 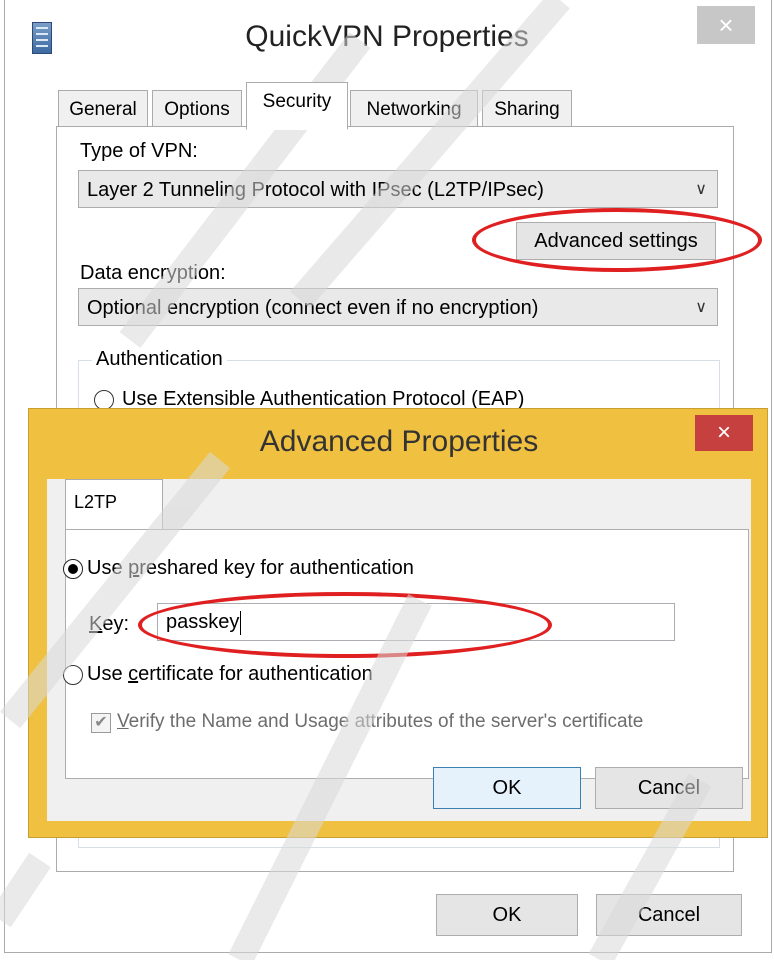 What do you see at coordinates (230, 674) in the screenshot?
I see `certificate-radio-label: Use certificate for authentication` at bounding box center [230, 674].